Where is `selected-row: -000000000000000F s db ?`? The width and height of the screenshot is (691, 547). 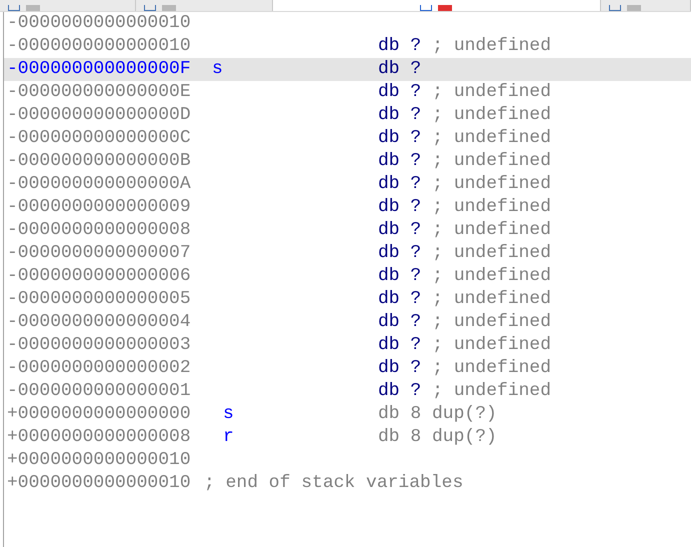 selected-row: -000000000000000F s db ? is located at coordinates (347, 69).